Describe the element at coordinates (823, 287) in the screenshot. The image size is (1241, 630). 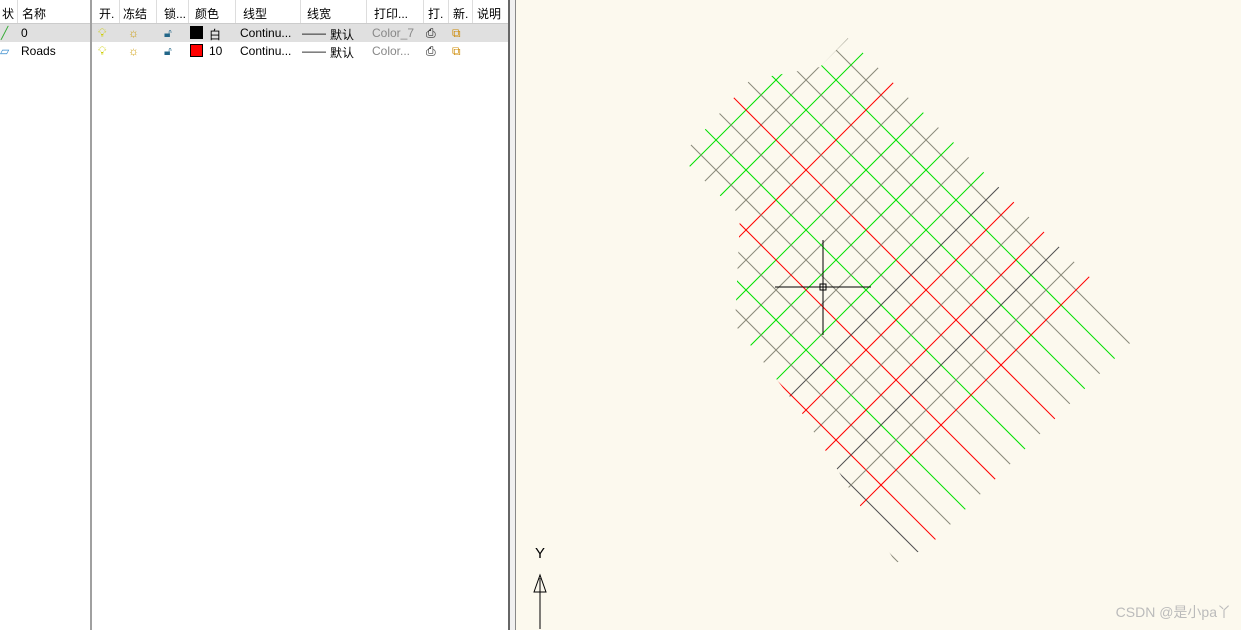
I see `crosshair-cursor` at that location.